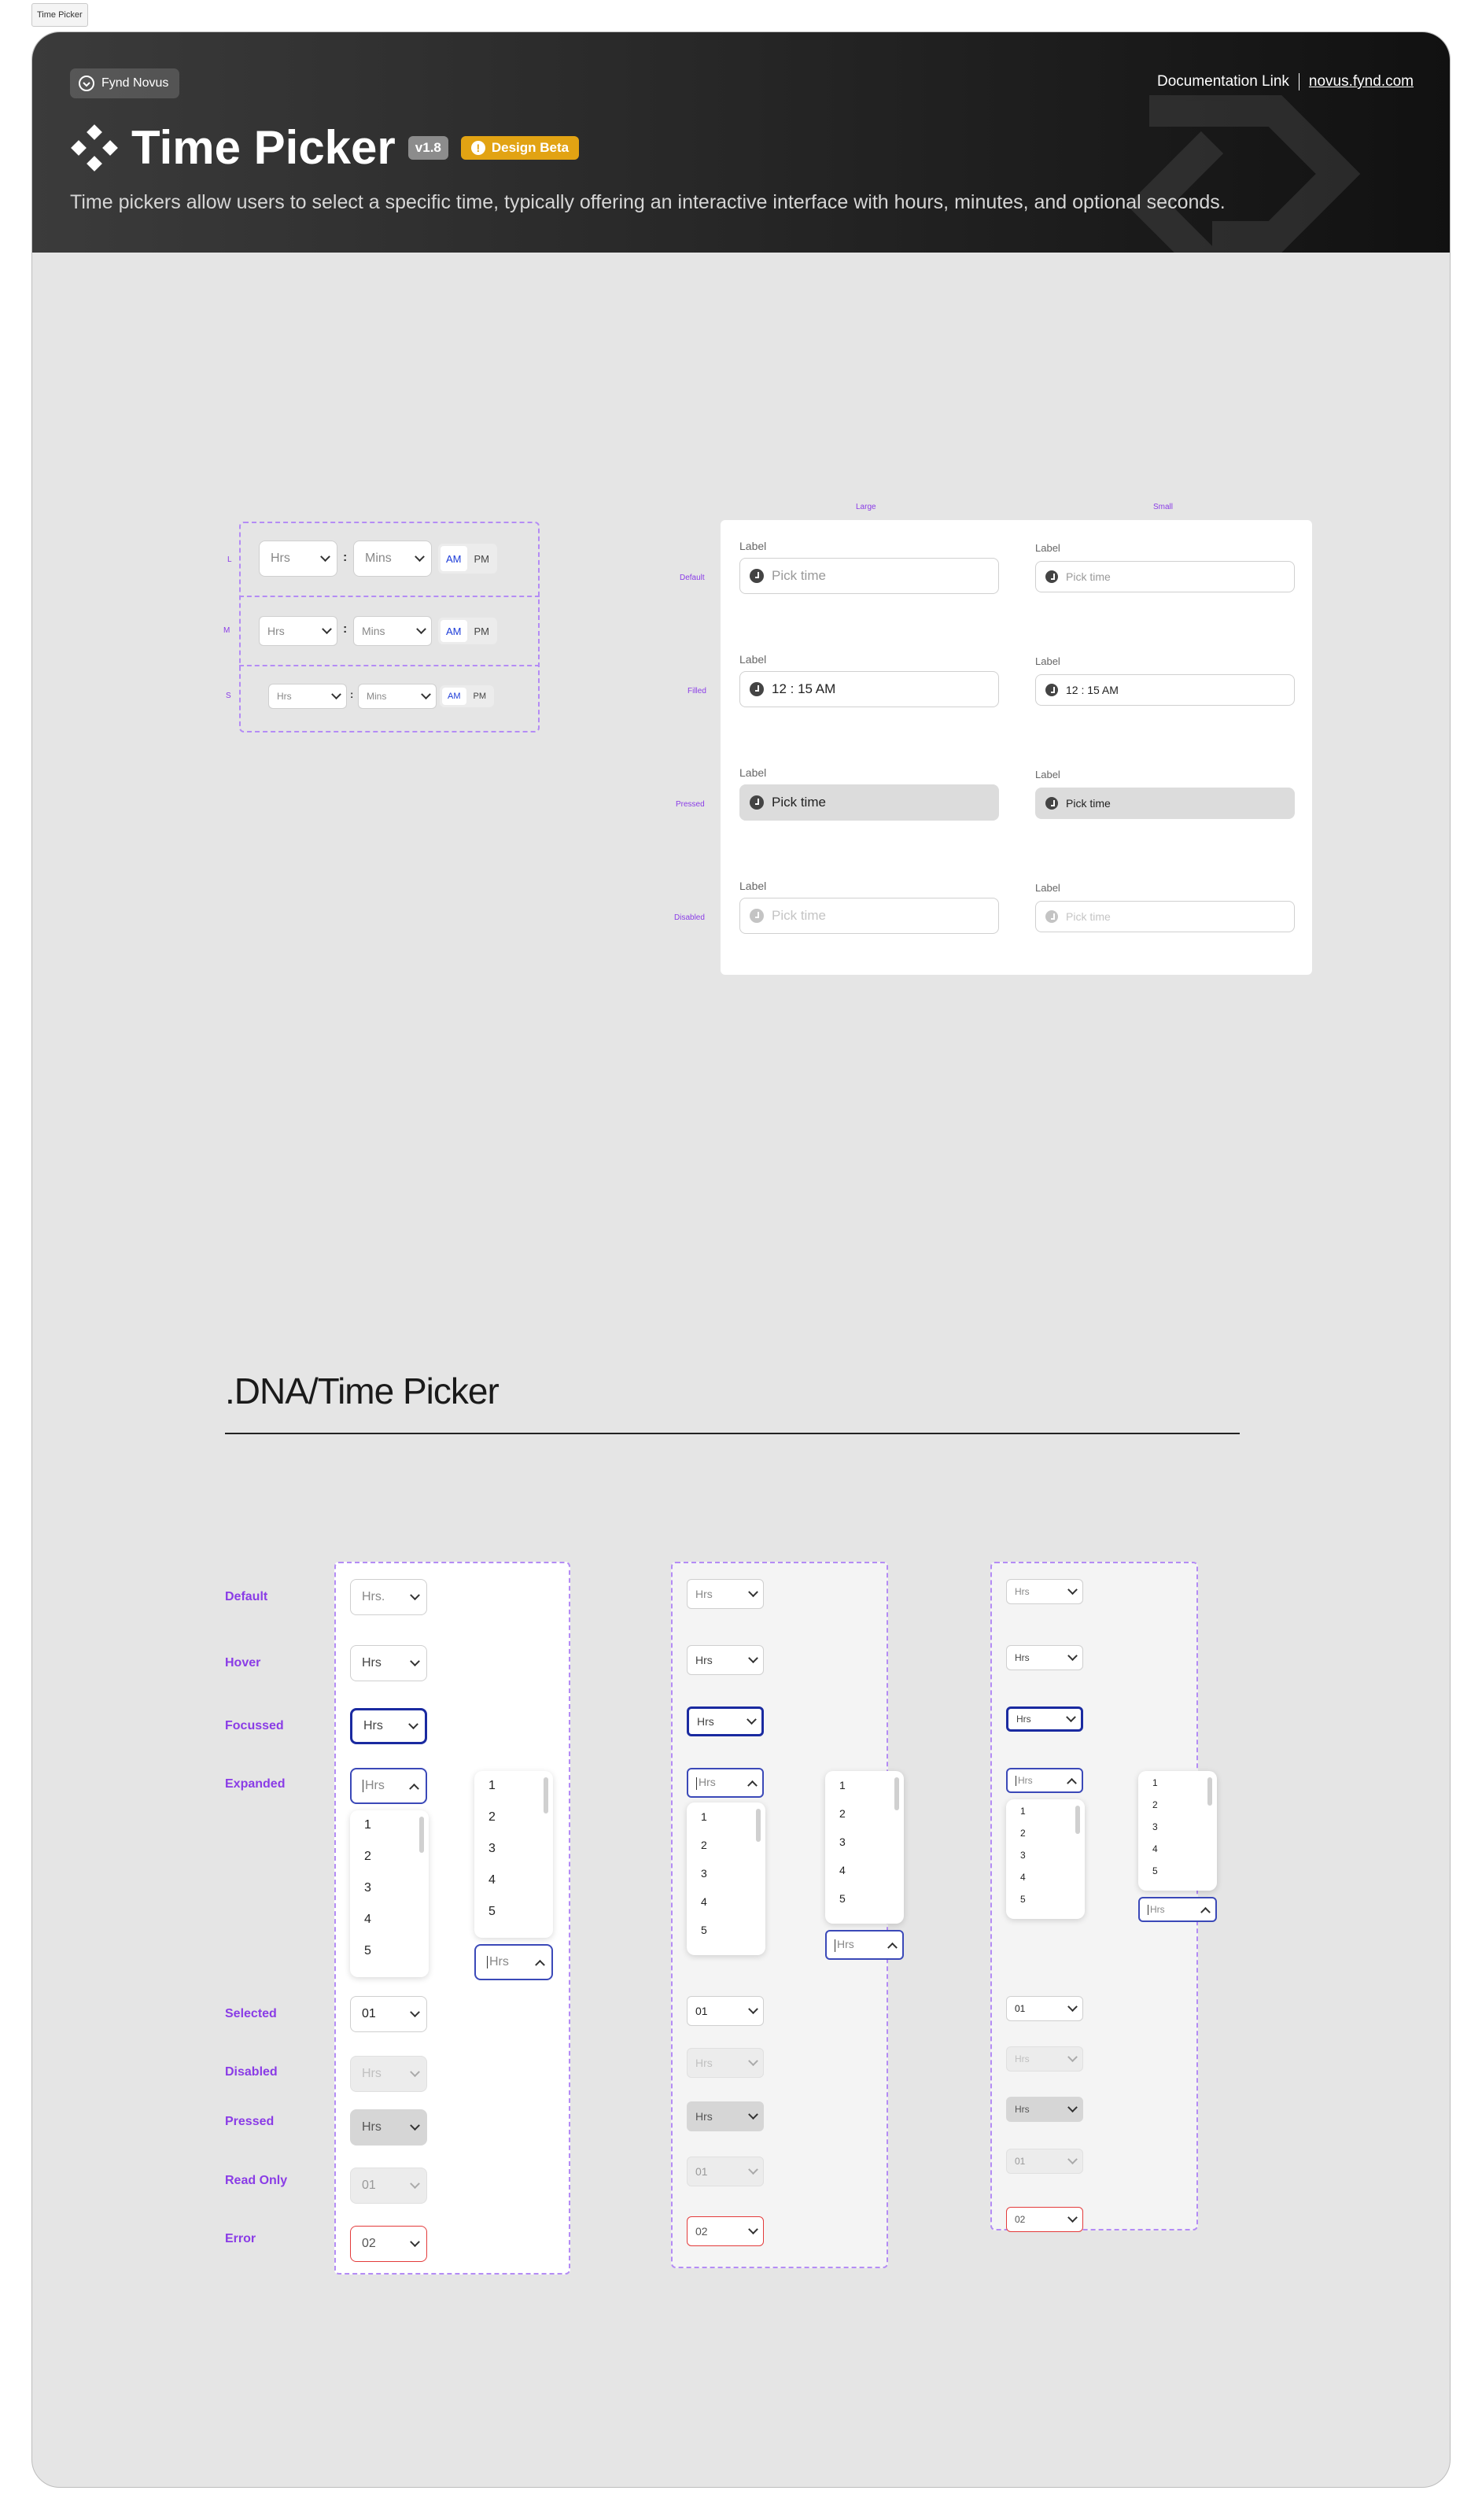 Image resolution: width=1482 pixels, height=2520 pixels. I want to click on hrs-dropdown-menu: 1 2 3 4 5, so click(1045, 1859).